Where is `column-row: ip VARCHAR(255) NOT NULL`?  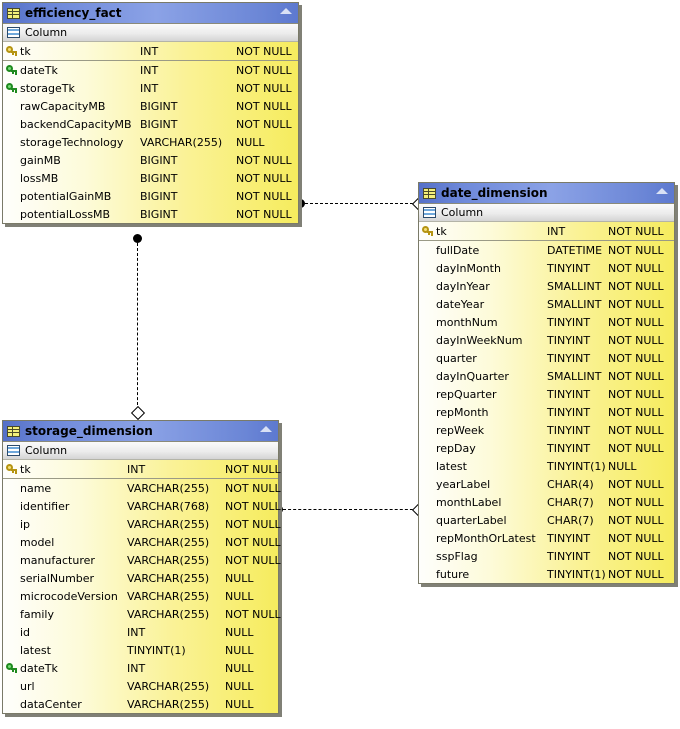
column-row: ip VARCHAR(255) NOT NULL is located at coordinates (142, 524).